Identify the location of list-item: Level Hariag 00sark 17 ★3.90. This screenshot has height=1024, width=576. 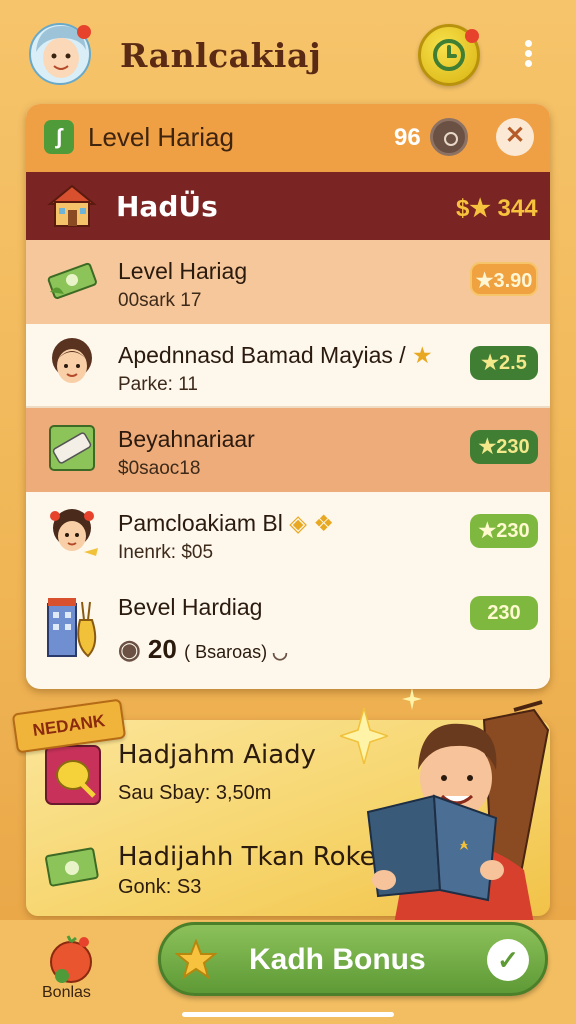
(288, 282).